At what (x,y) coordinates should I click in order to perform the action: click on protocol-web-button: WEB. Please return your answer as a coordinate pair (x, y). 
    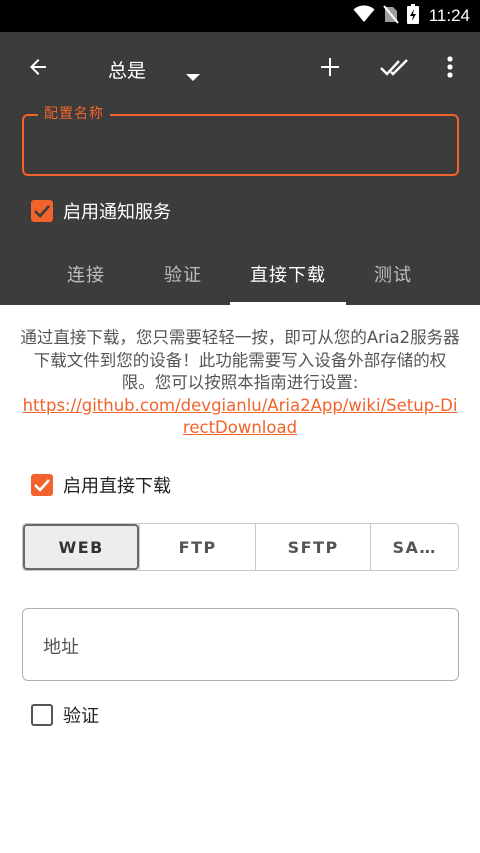
    Looking at the image, I should click on (81, 547).